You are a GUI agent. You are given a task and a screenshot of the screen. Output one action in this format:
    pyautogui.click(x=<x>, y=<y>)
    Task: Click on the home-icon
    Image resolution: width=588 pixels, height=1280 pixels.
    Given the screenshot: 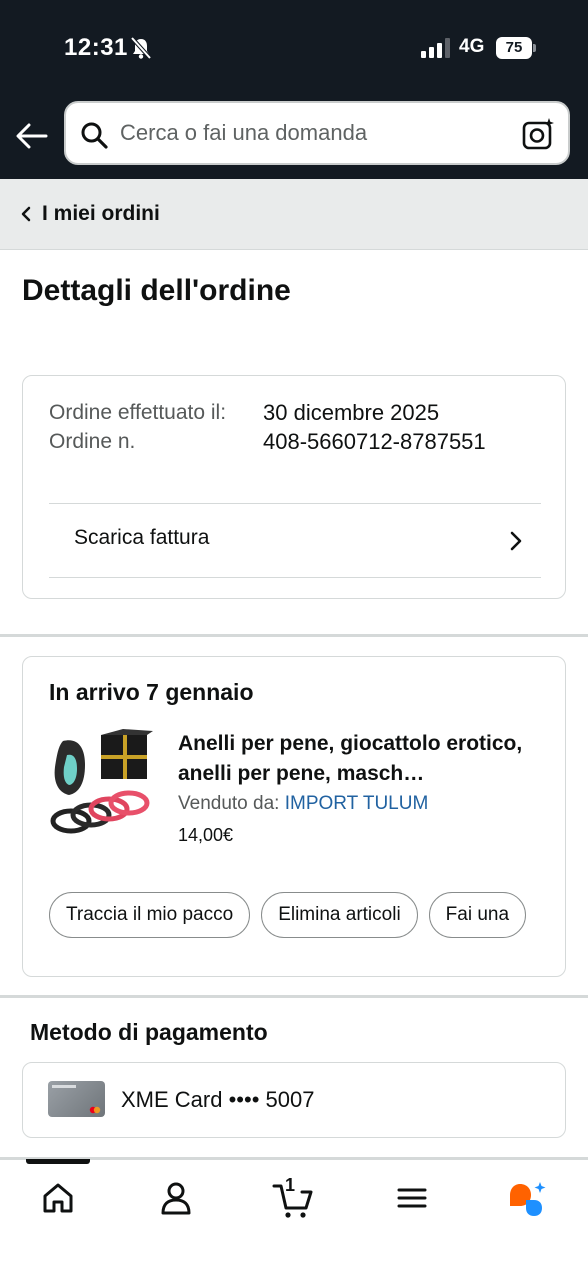 What is the action you would take?
    pyautogui.click(x=58, y=1198)
    